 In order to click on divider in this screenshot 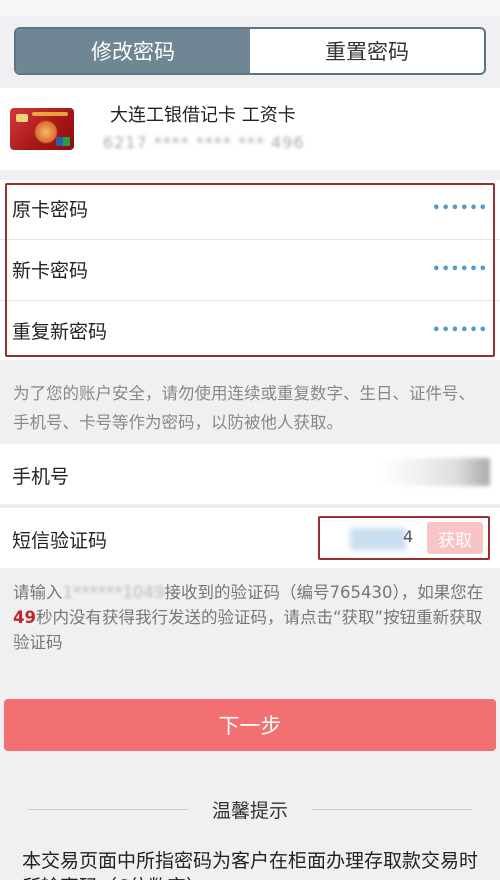, I will do `click(250, 506)`.